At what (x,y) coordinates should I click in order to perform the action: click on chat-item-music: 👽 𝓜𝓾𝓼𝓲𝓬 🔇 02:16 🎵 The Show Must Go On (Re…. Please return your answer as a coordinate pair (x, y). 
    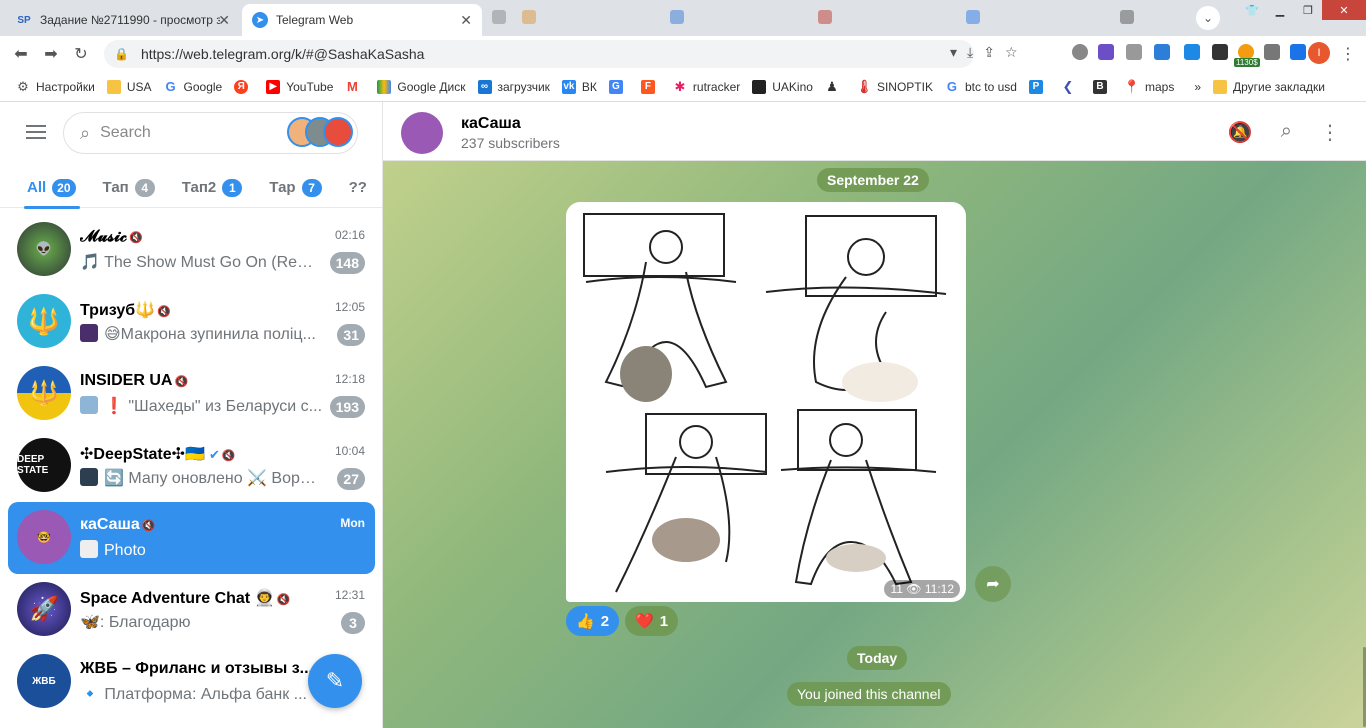
    Looking at the image, I should click on (191, 250).